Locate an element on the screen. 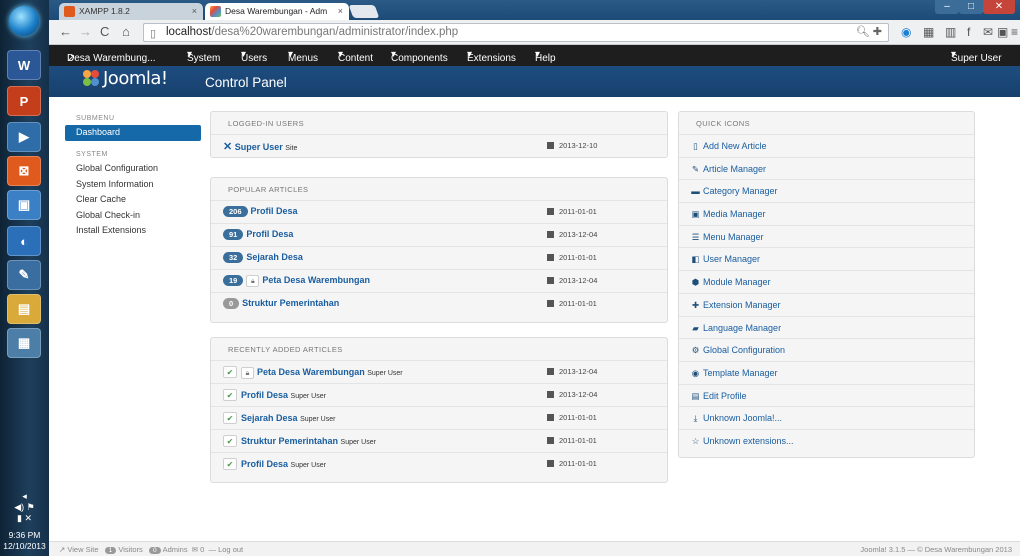 The width and height of the screenshot is (1020, 556). tab-desa-warembungan: Desa Warembungan - Adm × is located at coordinates (277, 11).